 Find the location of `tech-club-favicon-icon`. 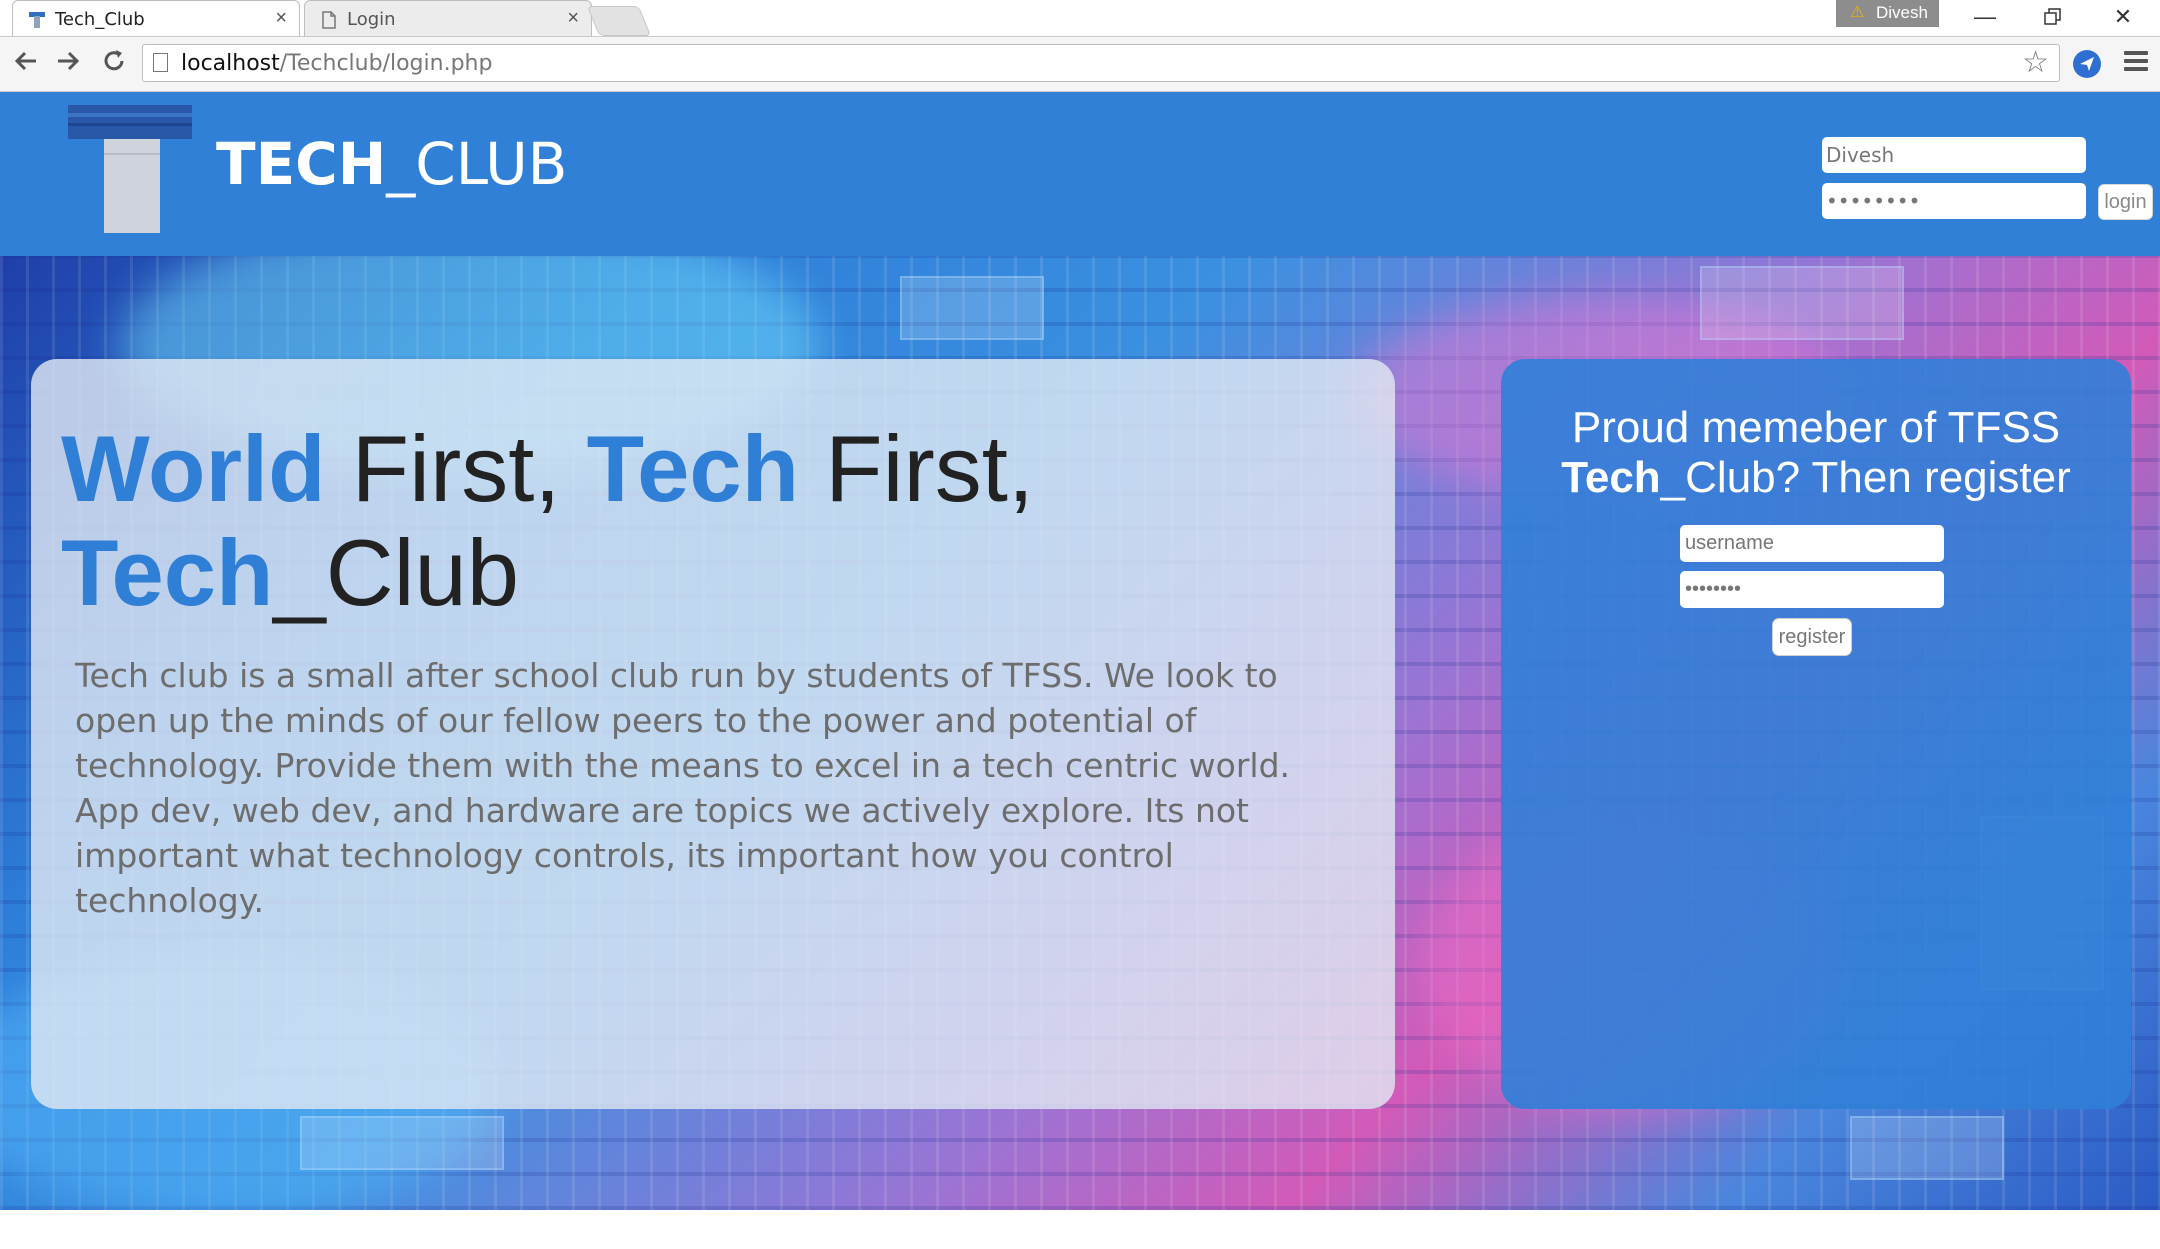

tech-club-favicon-icon is located at coordinates (37, 20).